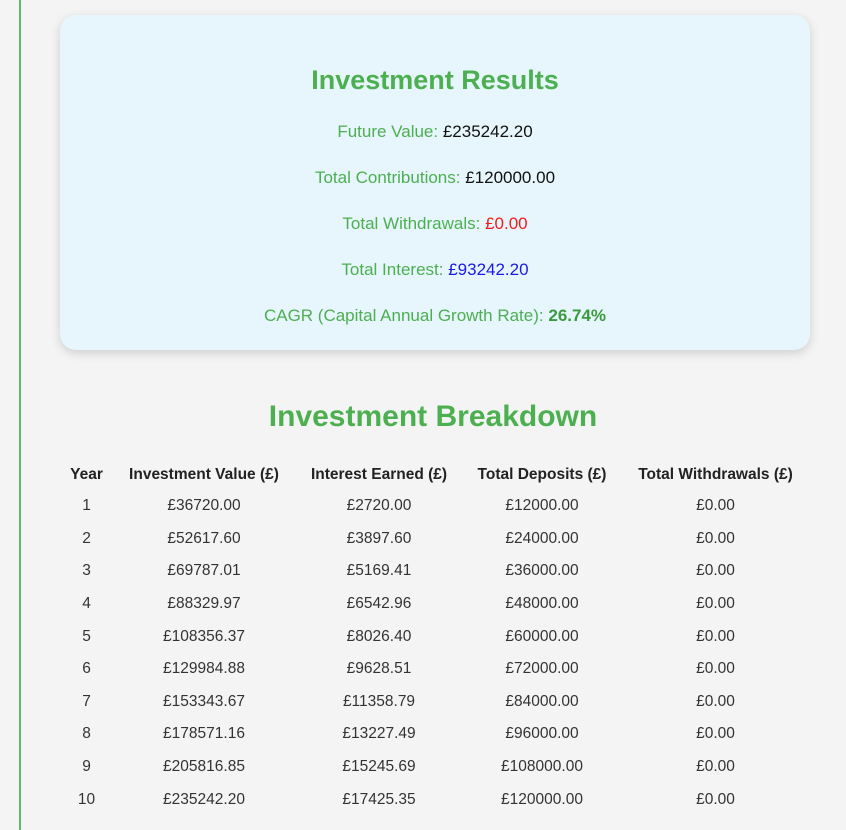 The image size is (846, 830). I want to click on future-value-label: Future Value:, so click(390, 131).